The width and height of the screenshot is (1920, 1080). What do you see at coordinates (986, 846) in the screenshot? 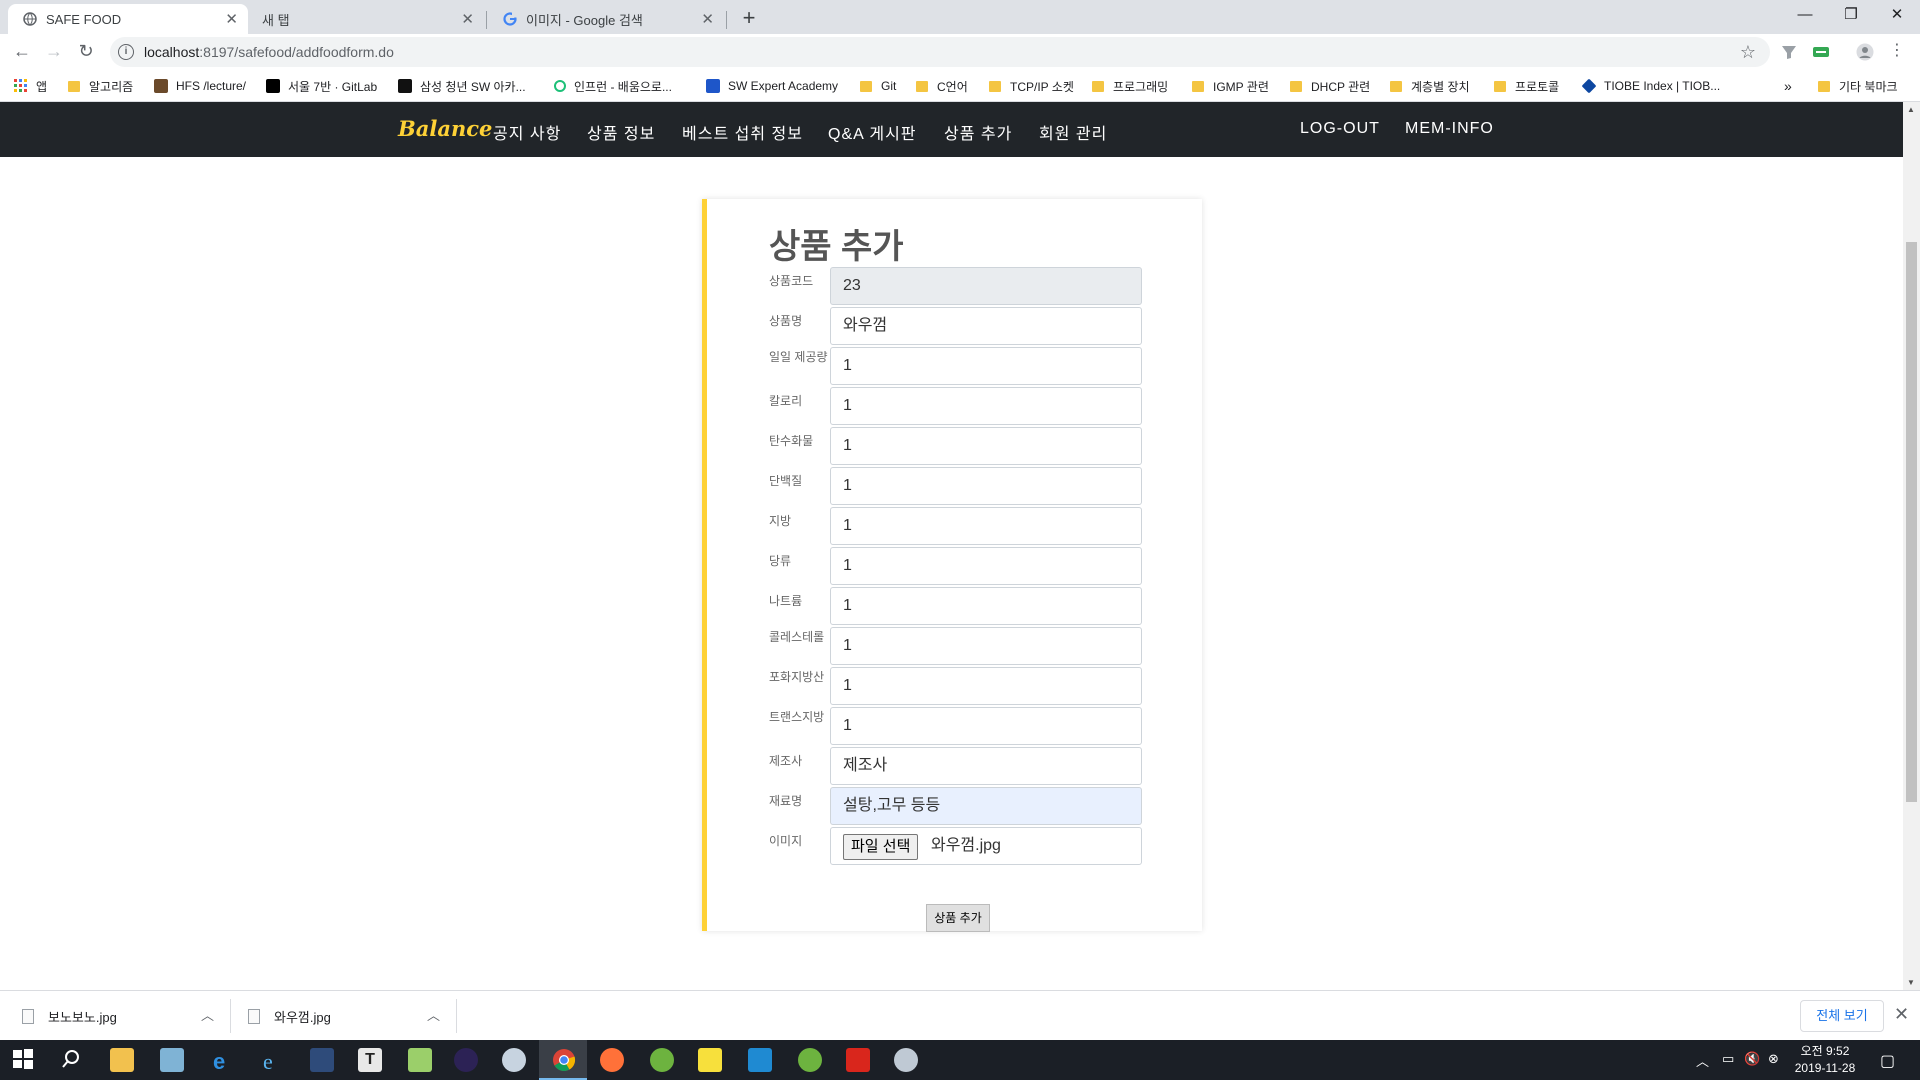
I see `image-file-input: 파일 선택 와우껌.jpg` at bounding box center [986, 846].